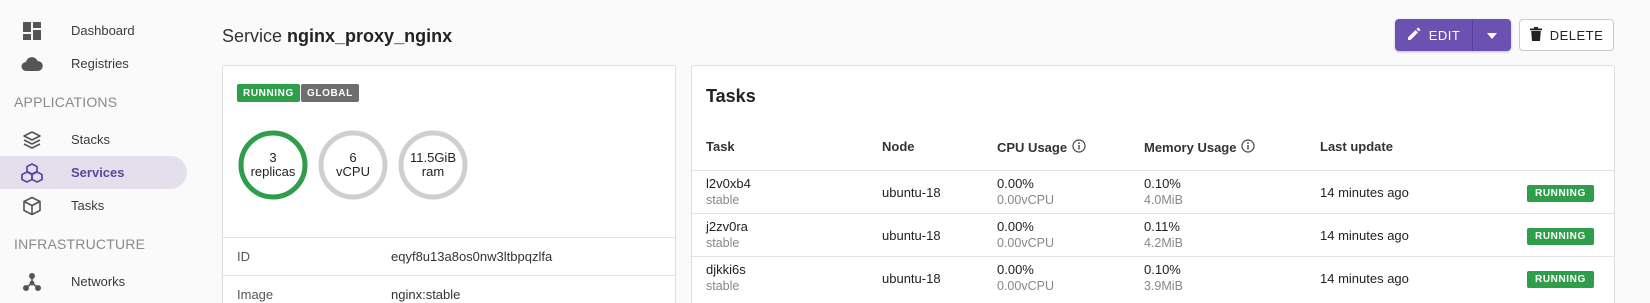  I want to click on tasks-icon, so click(32, 206).